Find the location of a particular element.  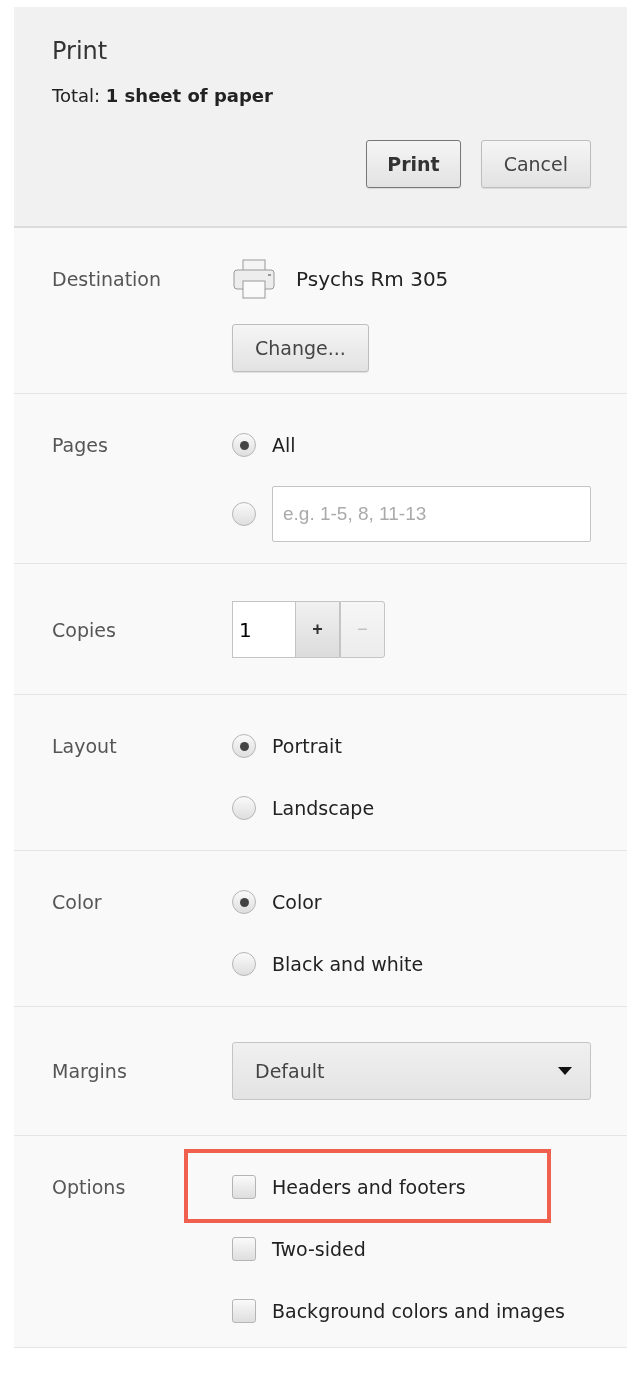

option-label: Headers and footers is located at coordinates (369, 1187).